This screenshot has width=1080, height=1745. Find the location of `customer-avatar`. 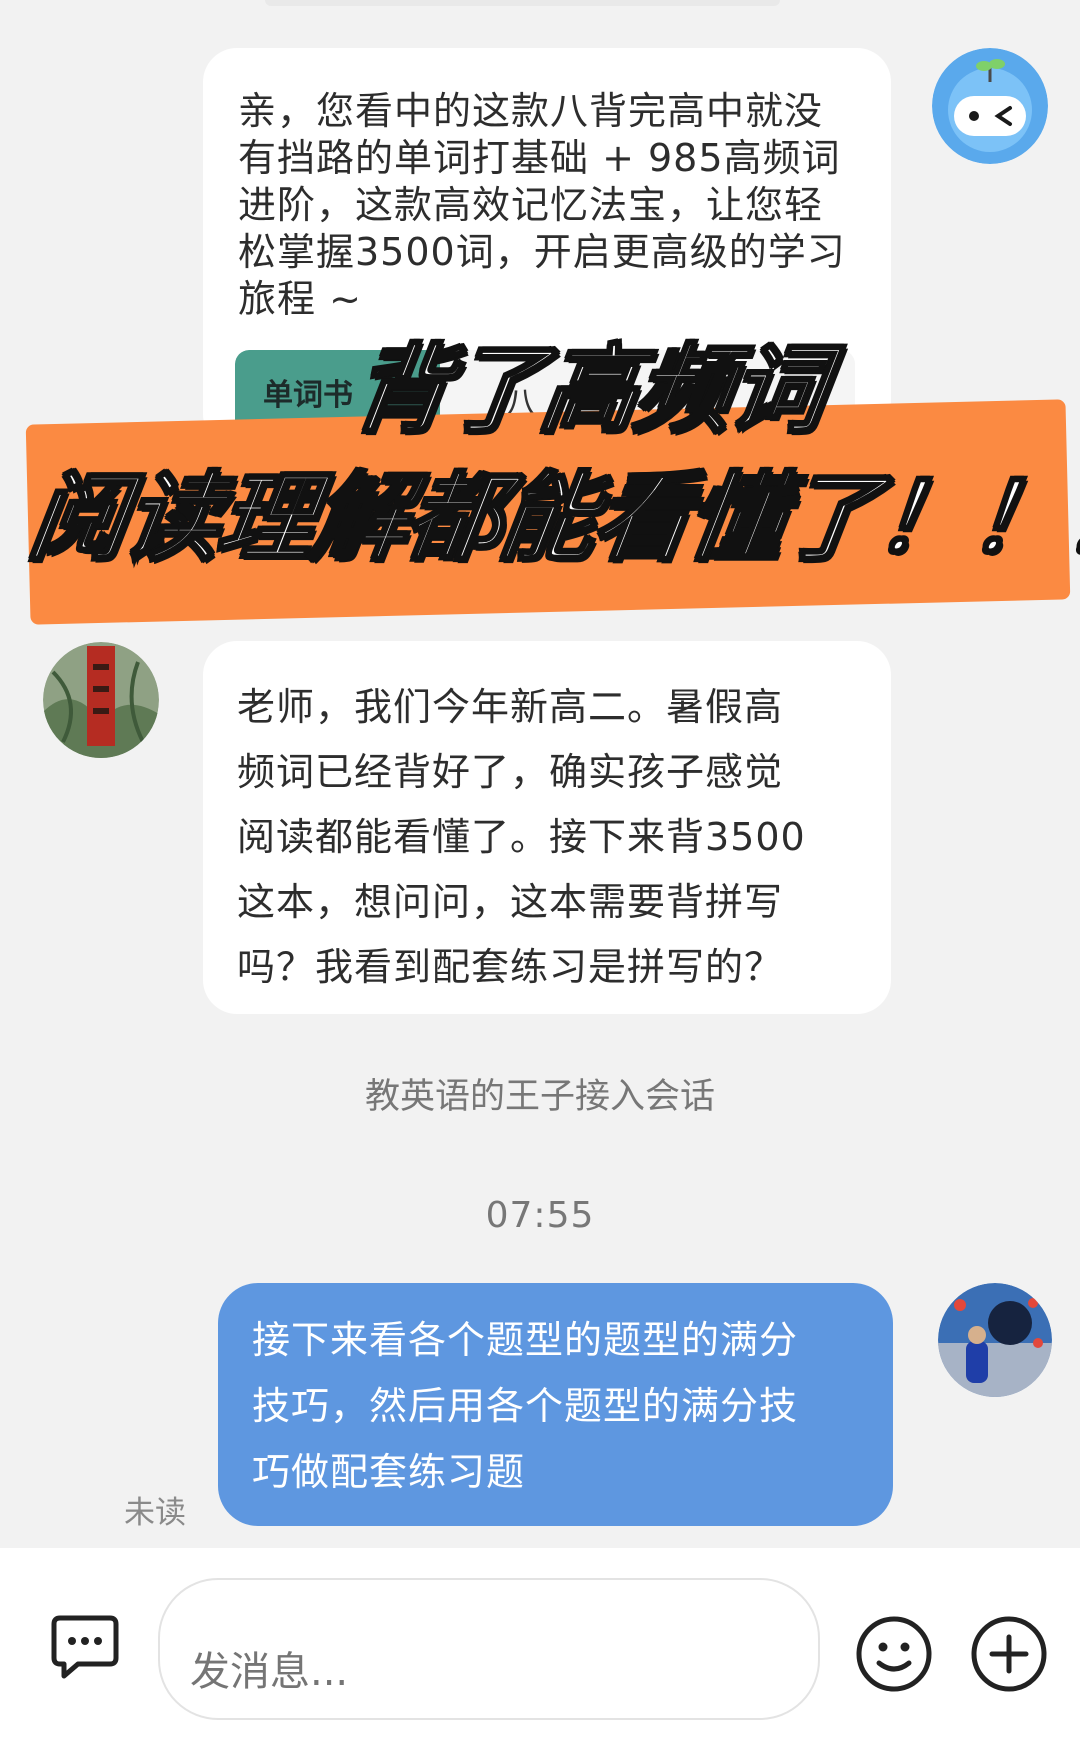

customer-avatar is located at coordinates (101, 700).